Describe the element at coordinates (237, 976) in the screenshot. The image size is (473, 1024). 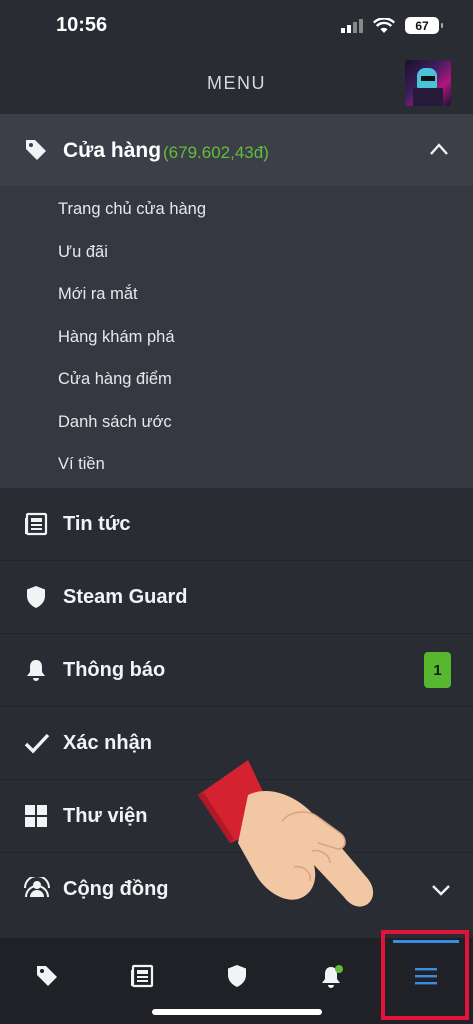
I see `tab-shield-icon` at that location.